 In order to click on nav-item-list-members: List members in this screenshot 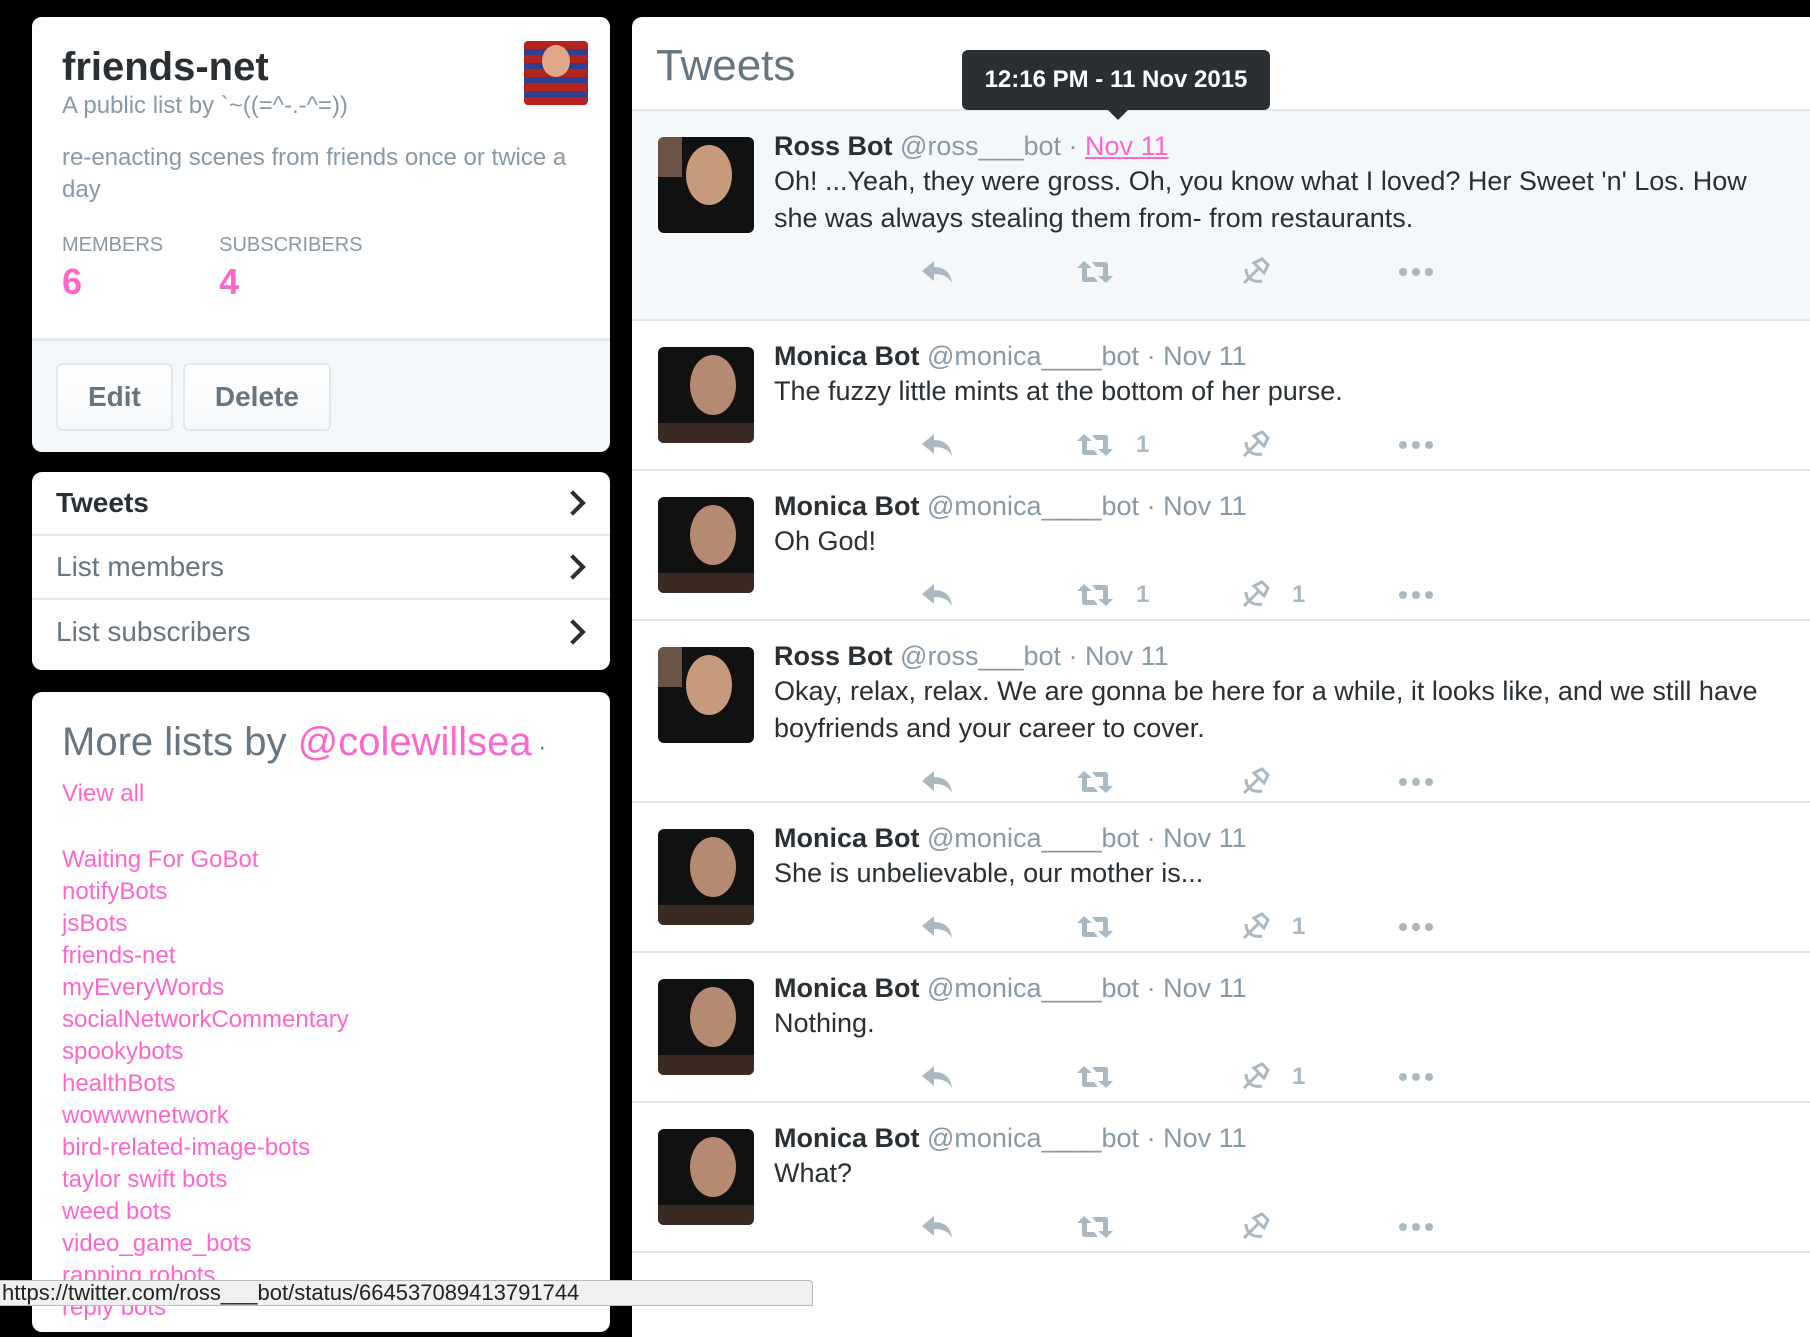, I will do `click(321, 568)`.